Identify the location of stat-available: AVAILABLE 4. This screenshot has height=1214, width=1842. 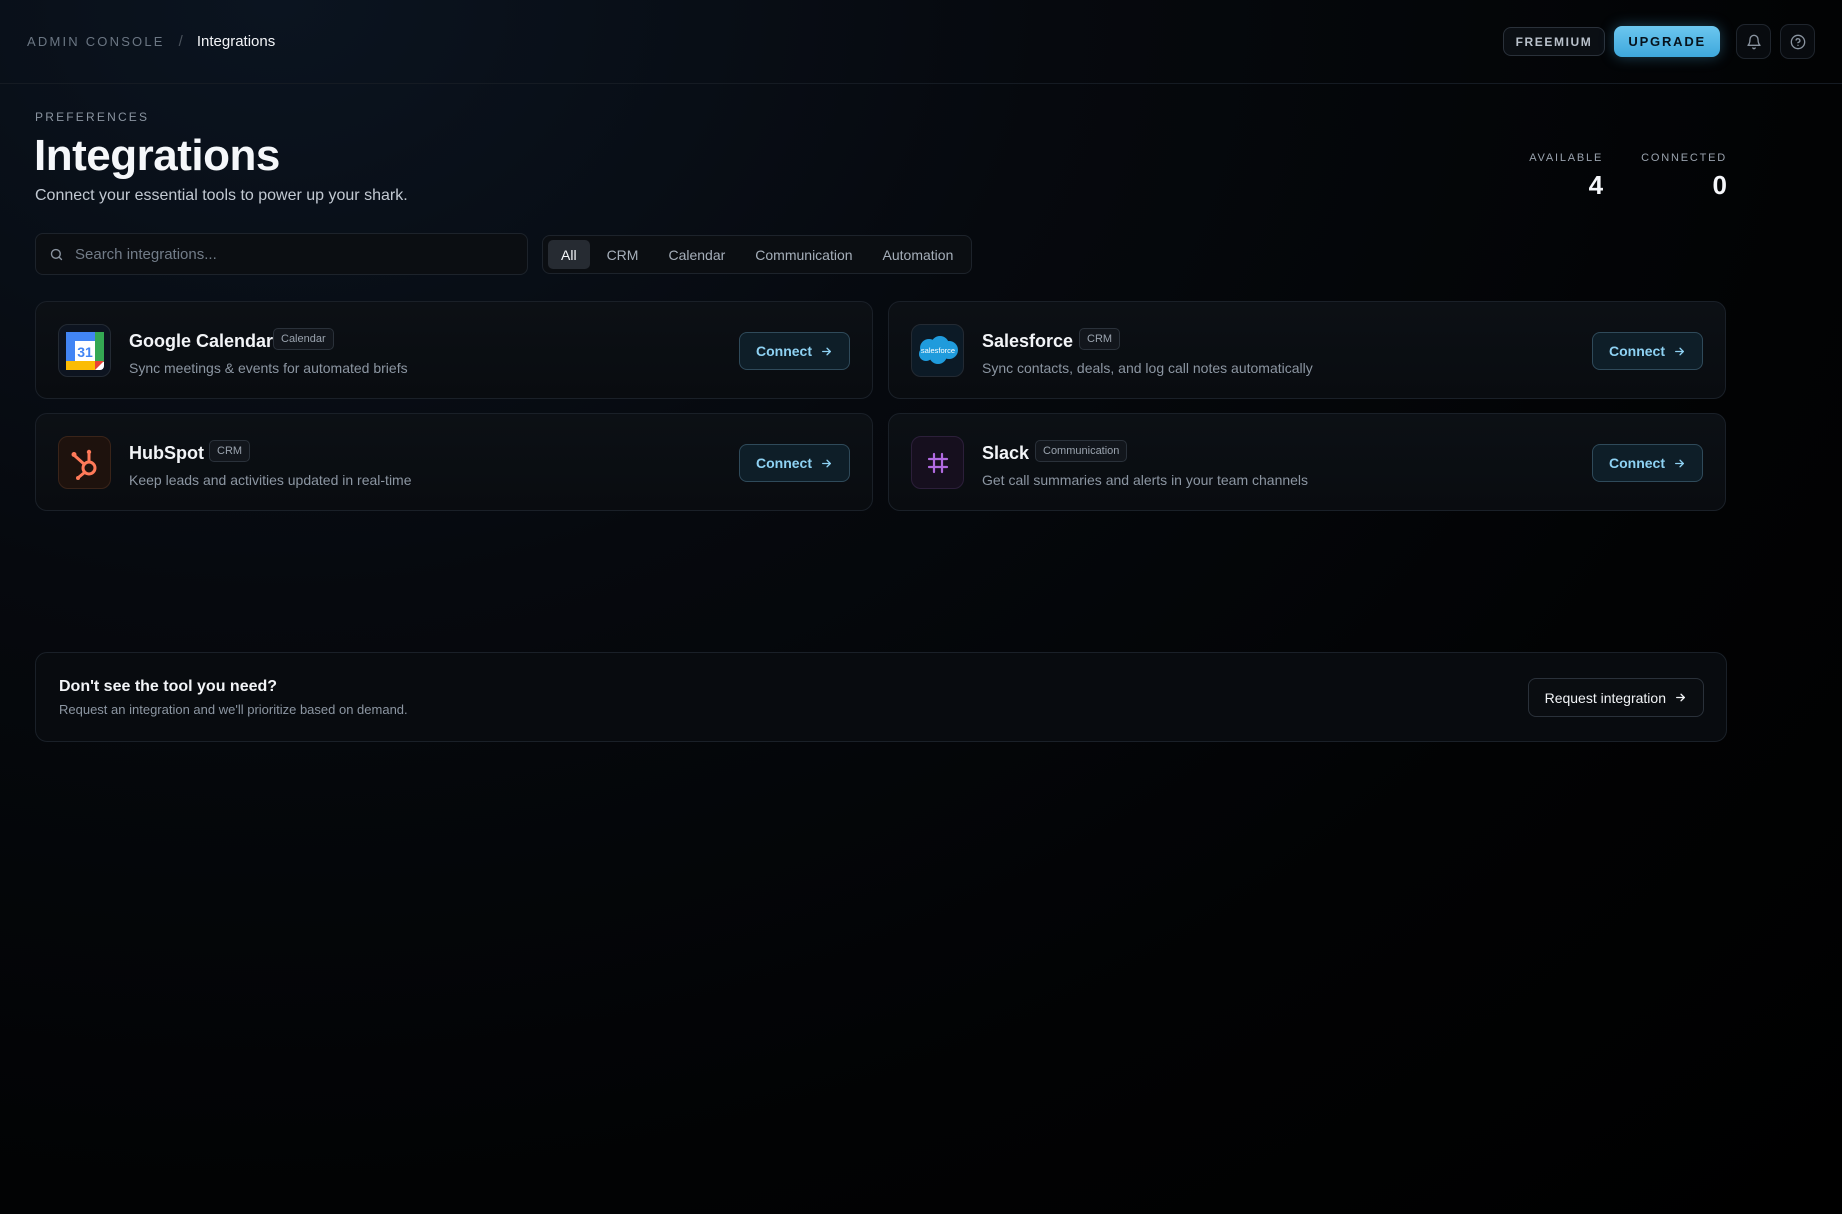
(1566, 176).